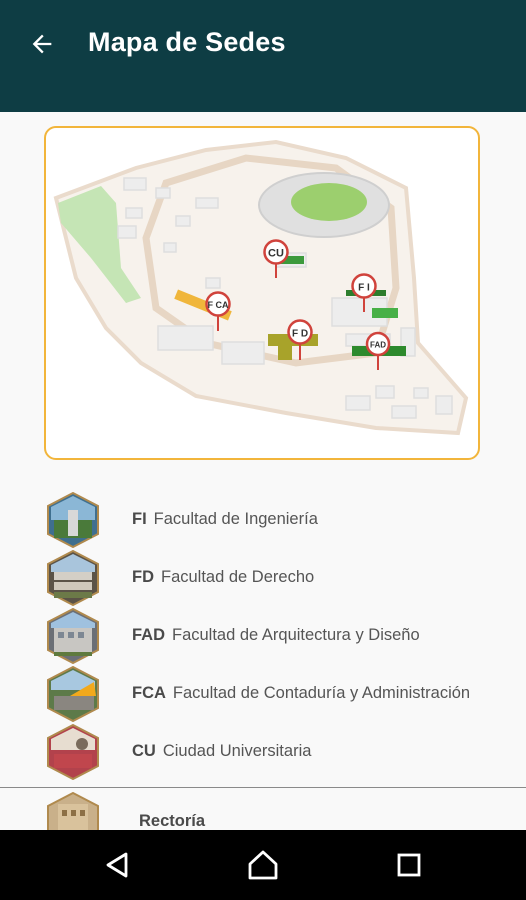 The width and height of the screenshot is (526, 900). Describe the element at coordinates (329, 202) in the screenshot. I see `stadium-field` at that location.